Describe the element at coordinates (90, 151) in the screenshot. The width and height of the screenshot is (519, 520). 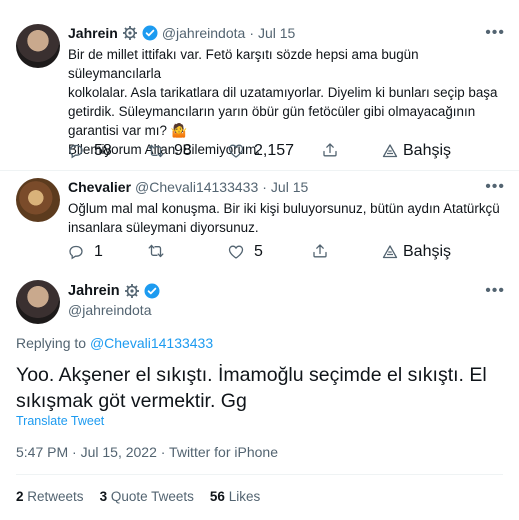
I see `reply-button: 58` at that location.